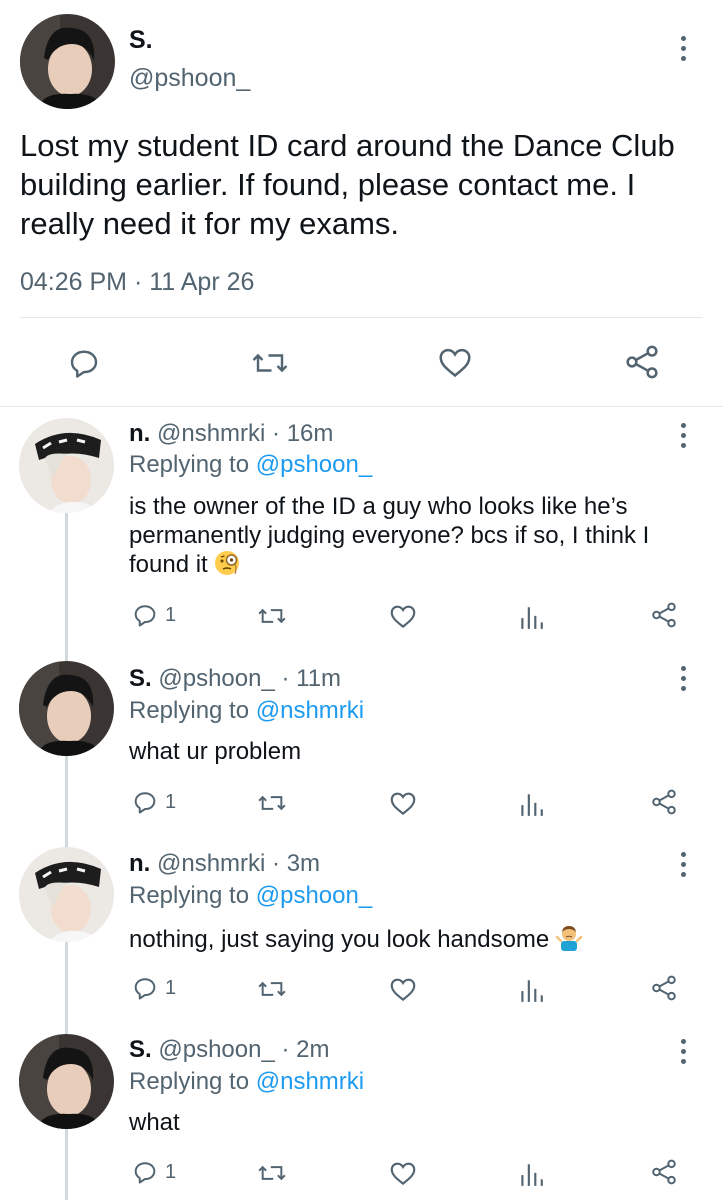  I want to click on reply-header: n. @nshmrki · 16m, so click(231, 434).